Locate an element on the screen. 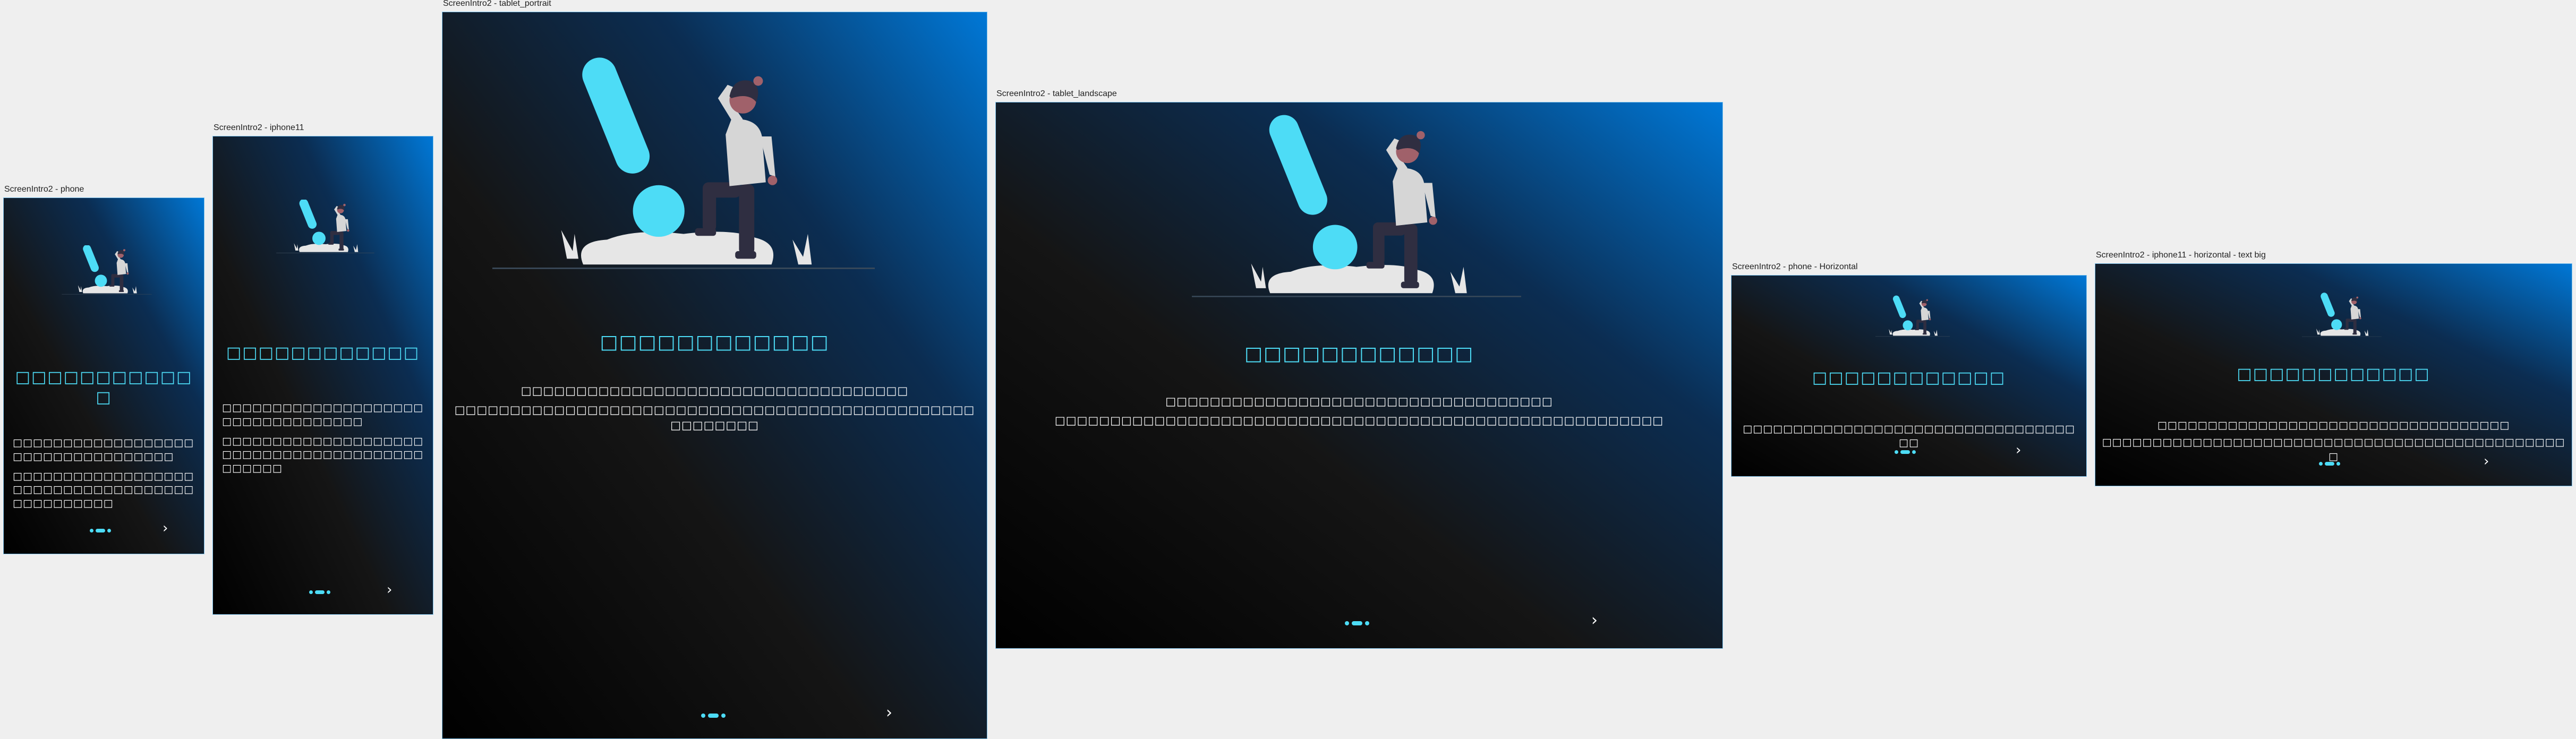  frame-label: ScreenIntro2 - iphone11 is located at coordinates (259, 127).